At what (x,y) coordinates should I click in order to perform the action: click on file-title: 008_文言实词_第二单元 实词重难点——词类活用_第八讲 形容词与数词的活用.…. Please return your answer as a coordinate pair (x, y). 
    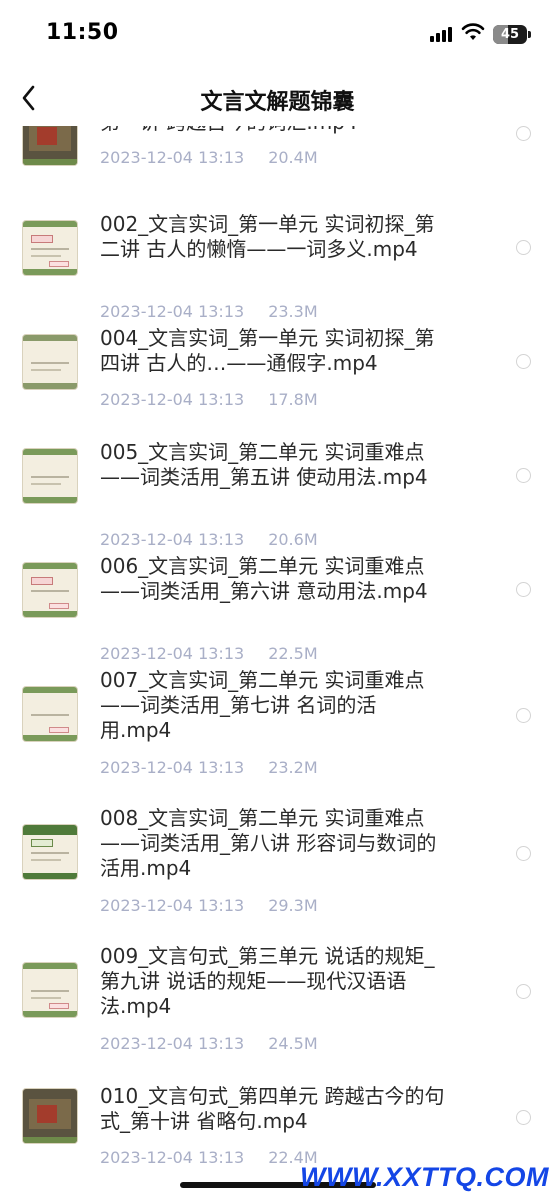
    Looking at the image, I should click on (268, 843).